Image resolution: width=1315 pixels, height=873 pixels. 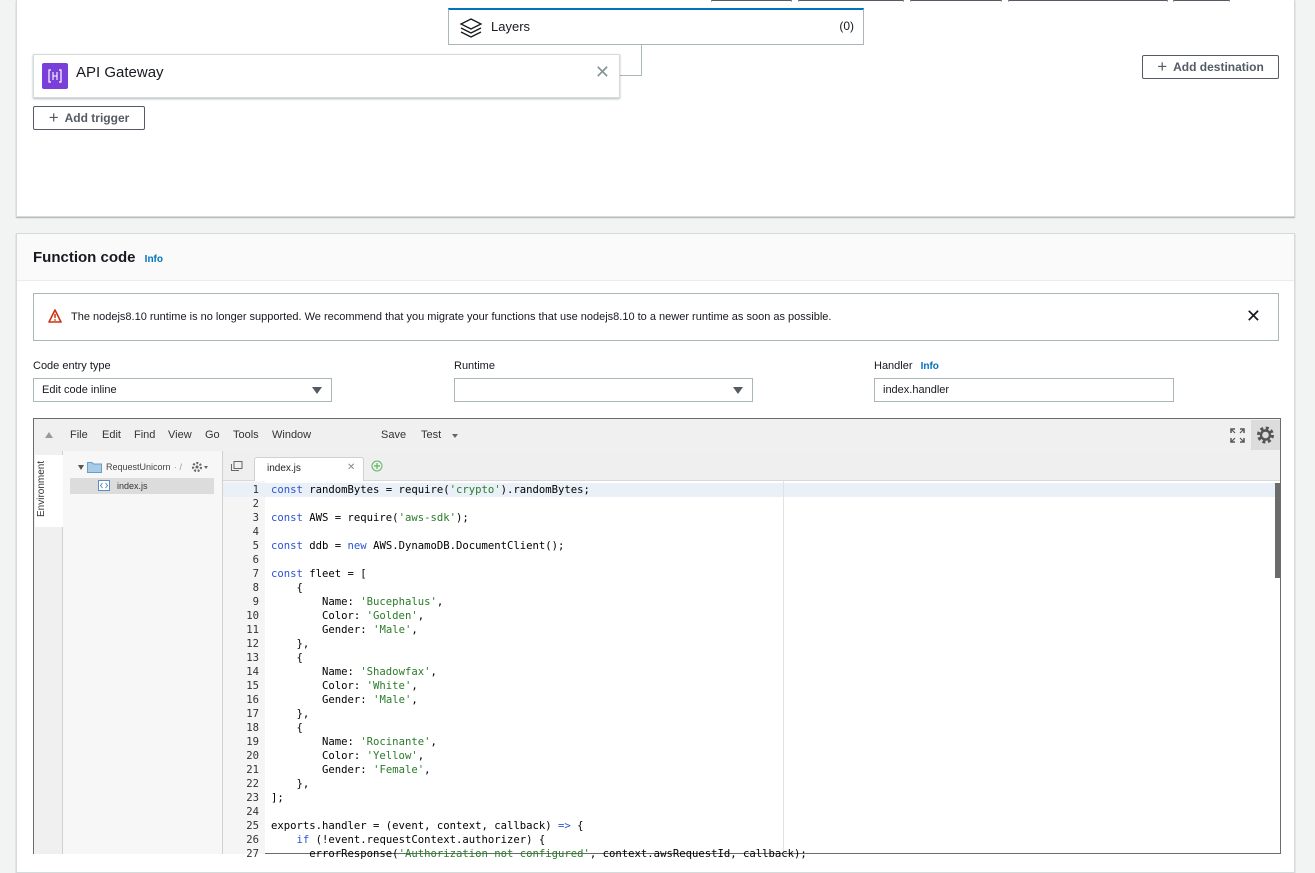 I want to click on line-number: 8, so click(x=255, y=588).